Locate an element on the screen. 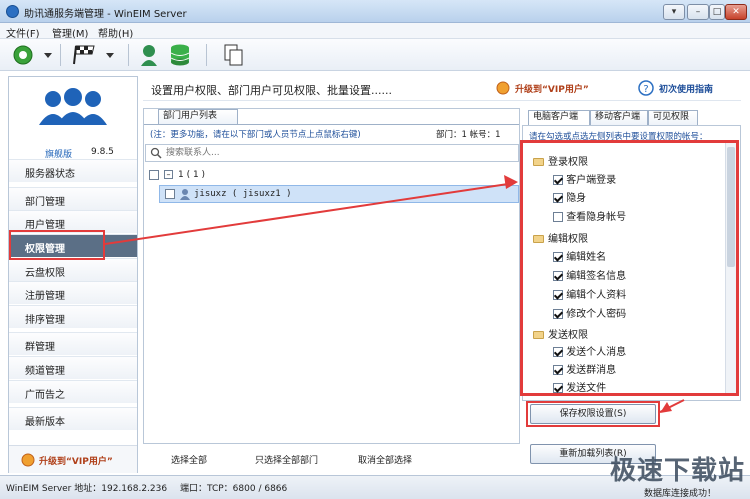 This screenshot has height=499, width=750. user-gear-tool-button is located at coordinates (150, 55).